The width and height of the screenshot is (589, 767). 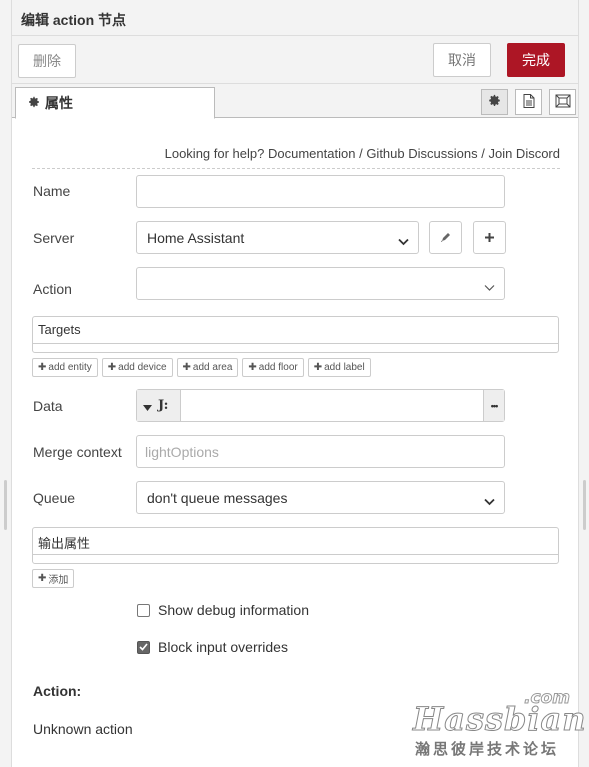 What do you see at coordinates (57, 691) in the screenshot?
I see `action-section-title: Action:` at bounding box center [57, 691].